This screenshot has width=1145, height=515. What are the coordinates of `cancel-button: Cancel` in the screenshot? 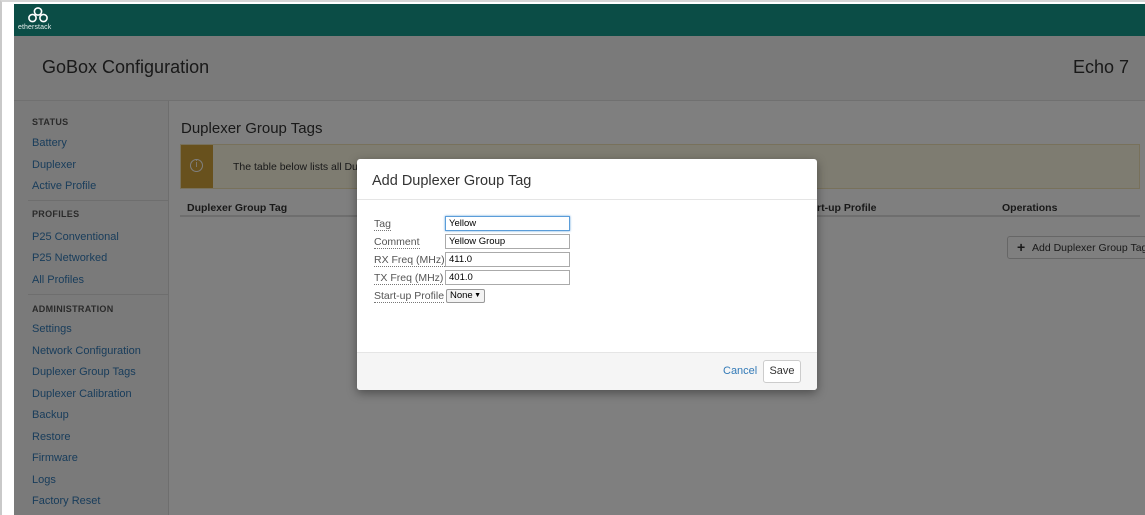 It's located at (740, 371).